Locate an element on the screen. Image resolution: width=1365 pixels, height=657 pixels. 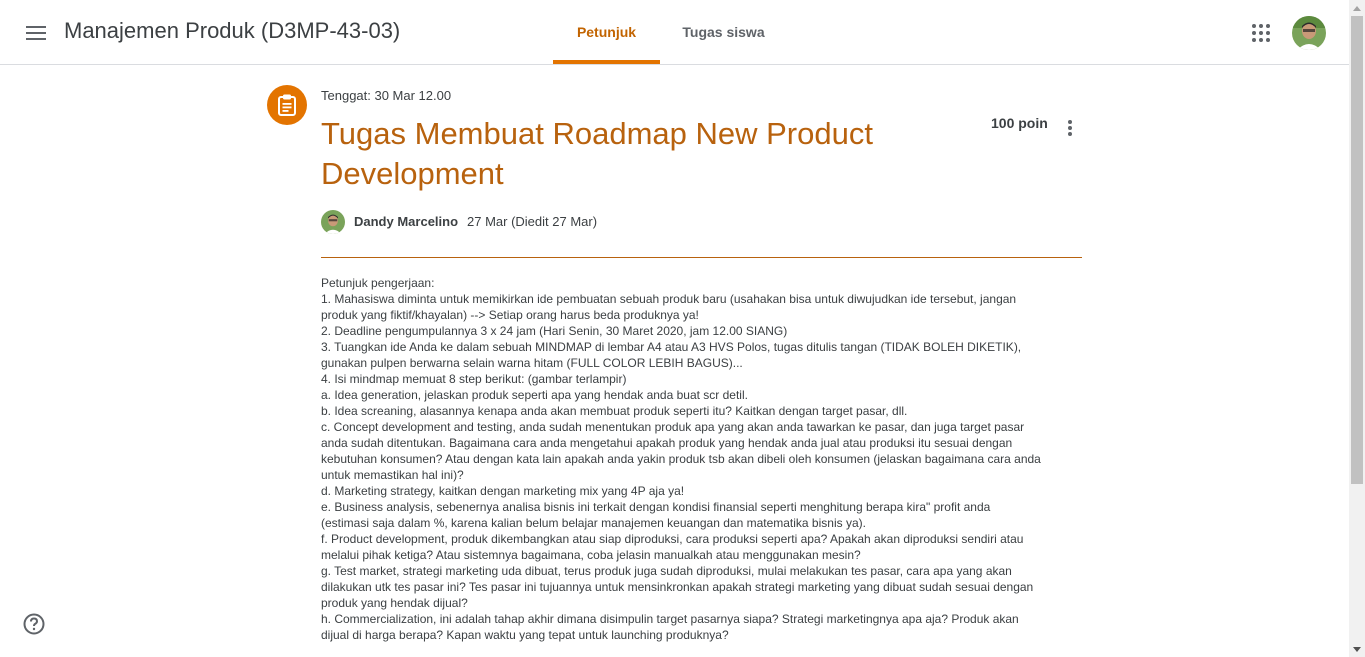
instruction-line: Petunjuk pengerjaan: is located at coordinates (378, 283).